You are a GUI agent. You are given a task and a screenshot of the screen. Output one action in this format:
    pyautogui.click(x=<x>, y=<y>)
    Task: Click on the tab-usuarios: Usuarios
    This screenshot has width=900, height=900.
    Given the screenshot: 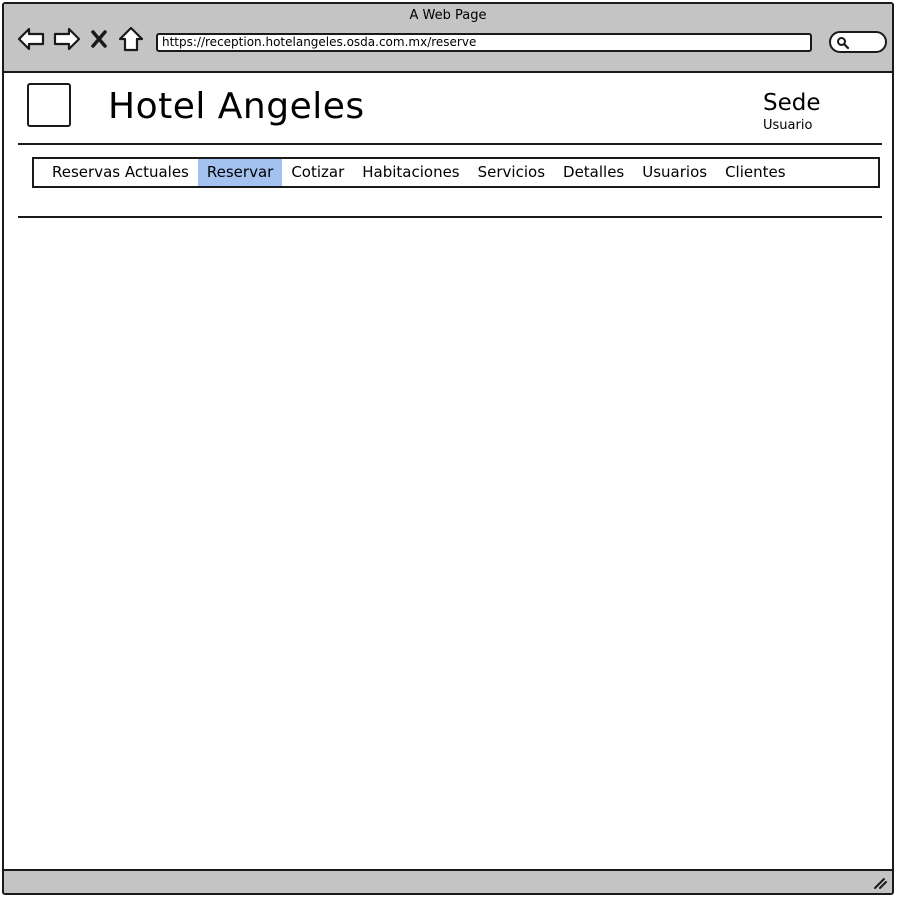 What is the action you would take?
    pyautogui.click(x=674, y=172)
    